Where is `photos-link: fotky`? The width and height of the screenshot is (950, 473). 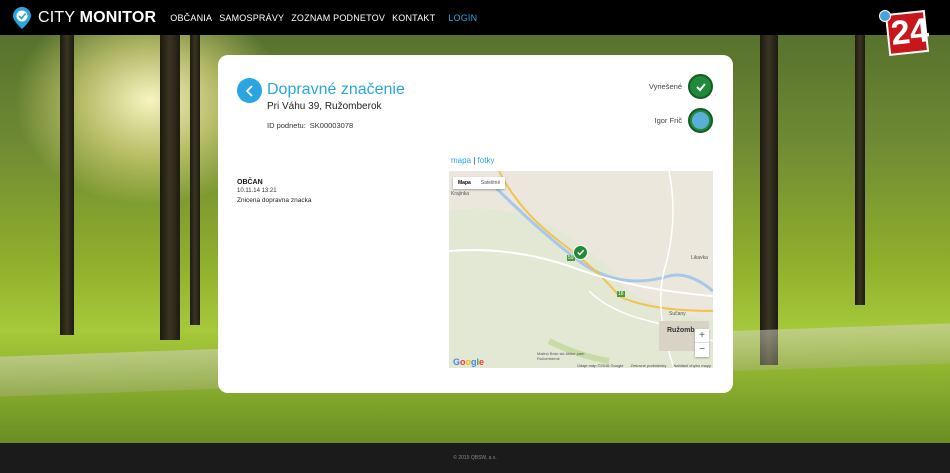 photos-link: fotky is located at coordinates (486, 160).